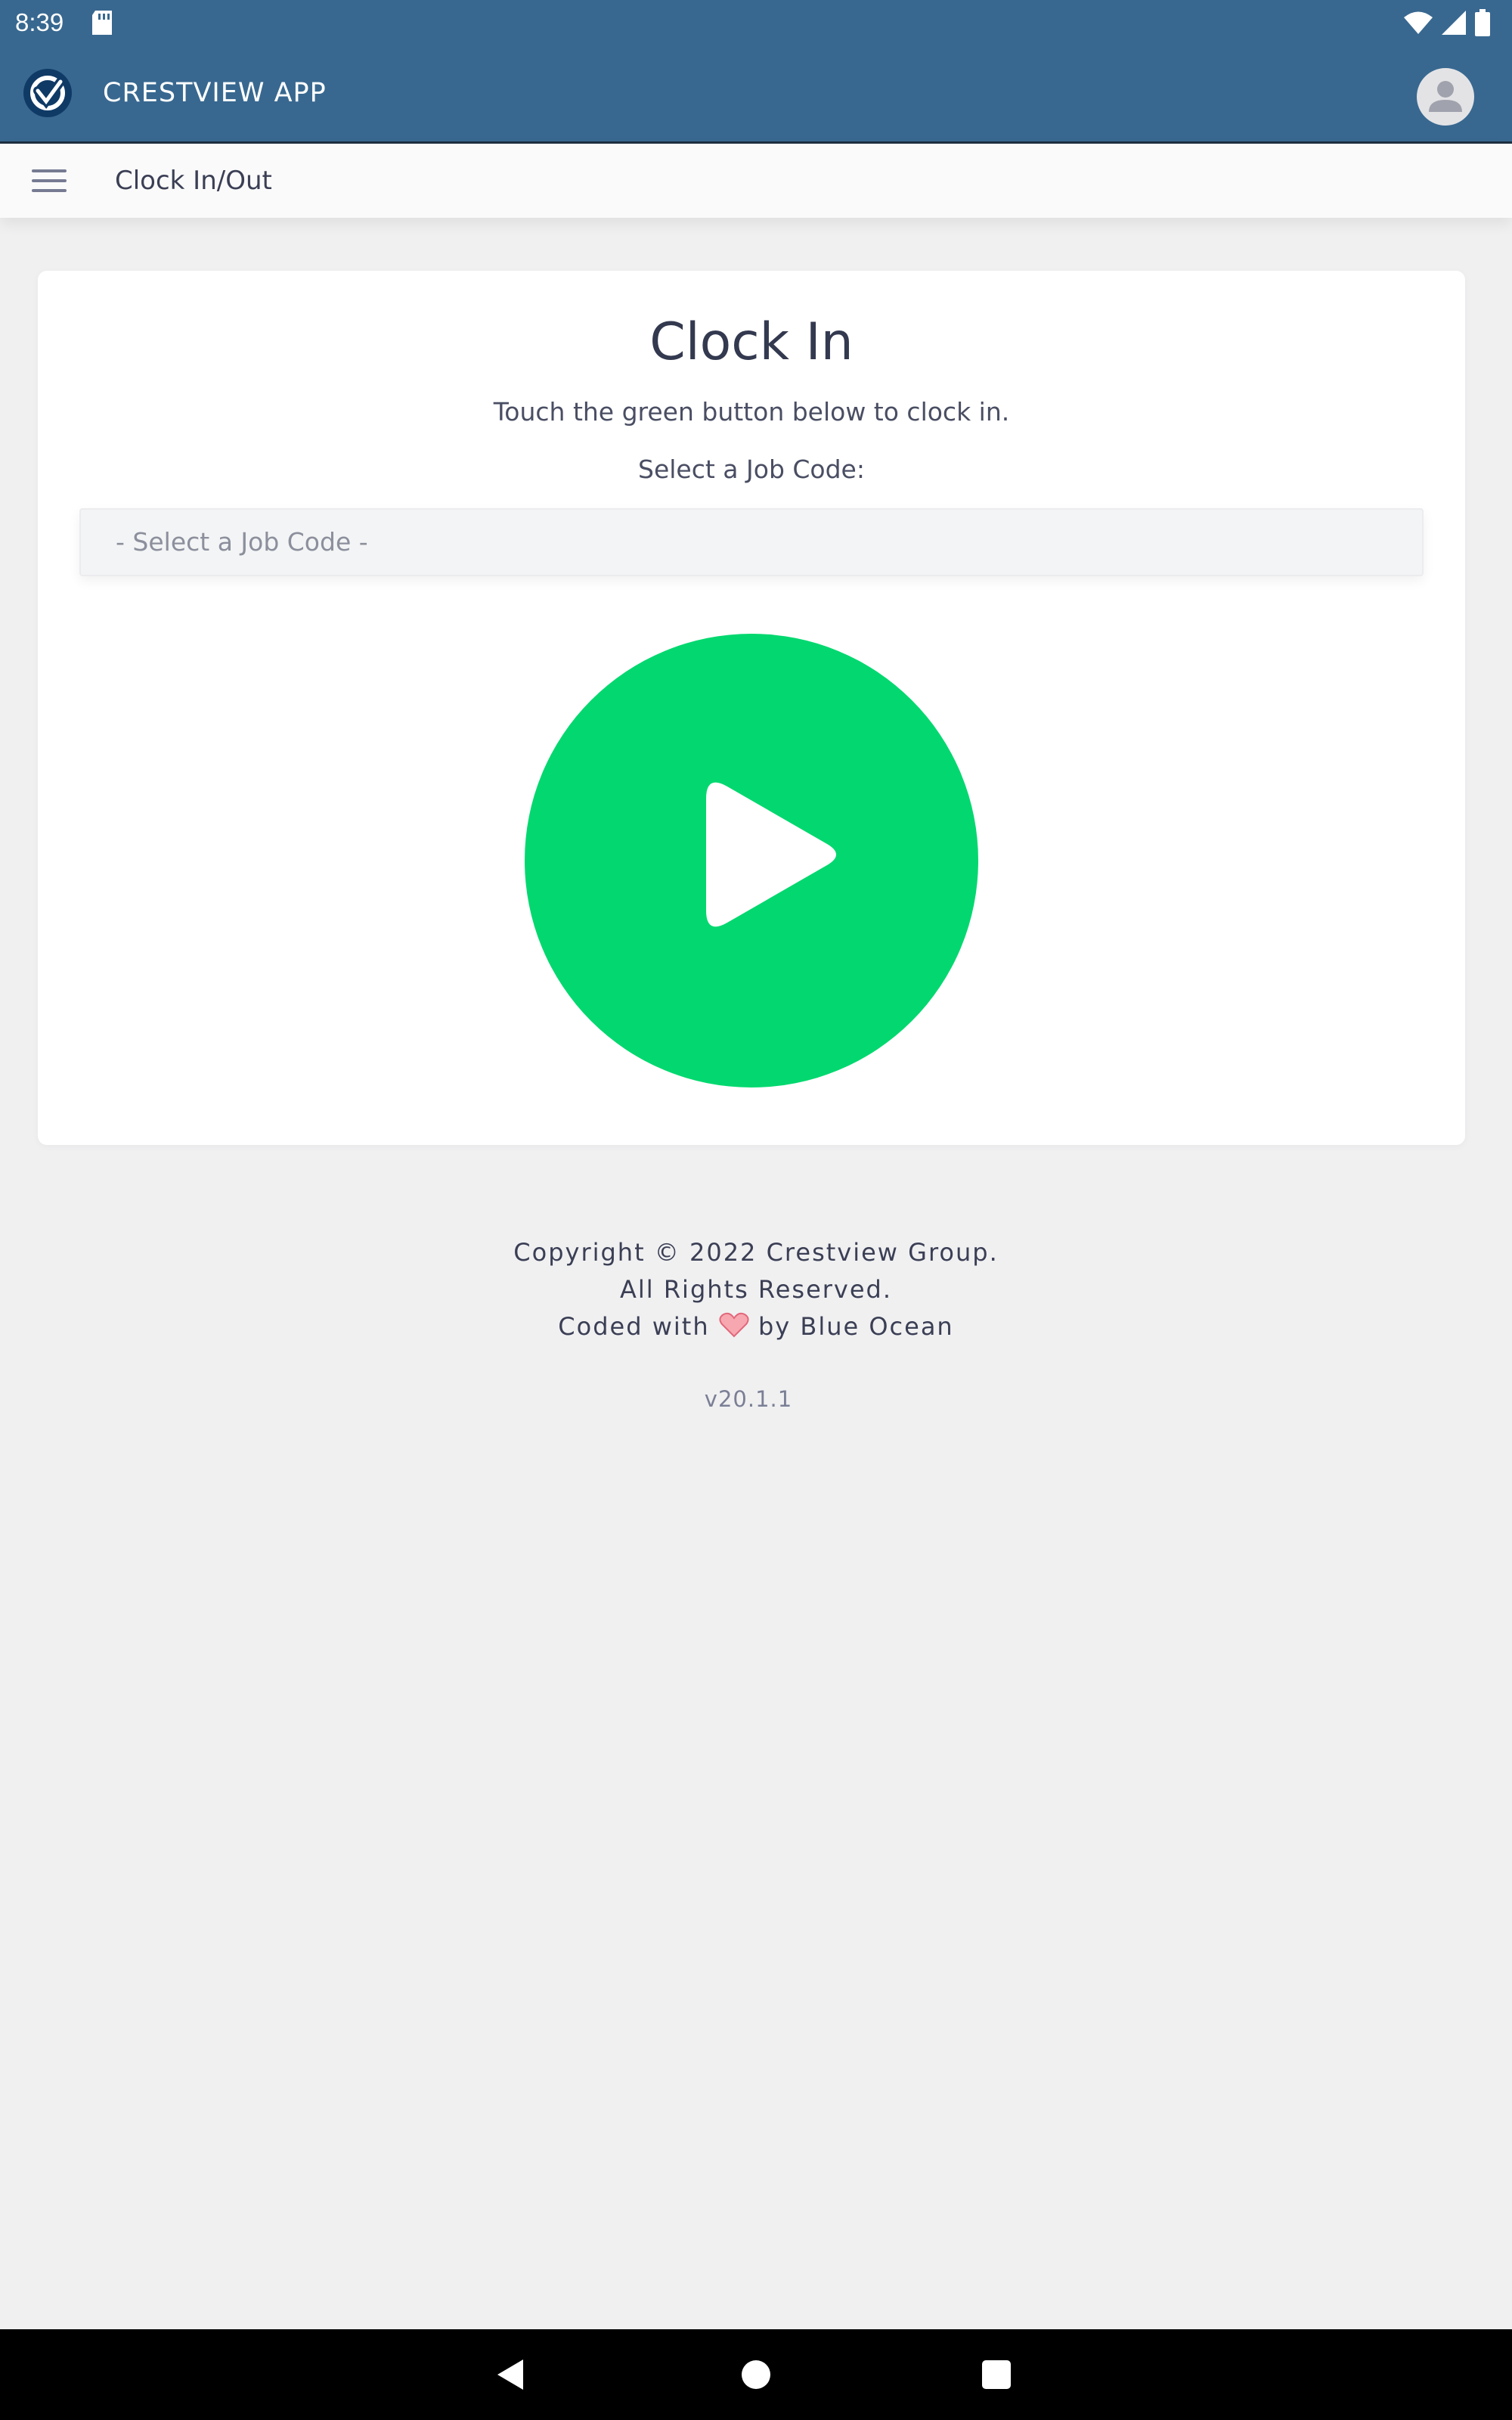 This screenshot has width=1512, height=2420. Describe the element at coordinates (856, 1326) in the screenshot. I see `credits-suffix: by Blue Ocean` at that location.